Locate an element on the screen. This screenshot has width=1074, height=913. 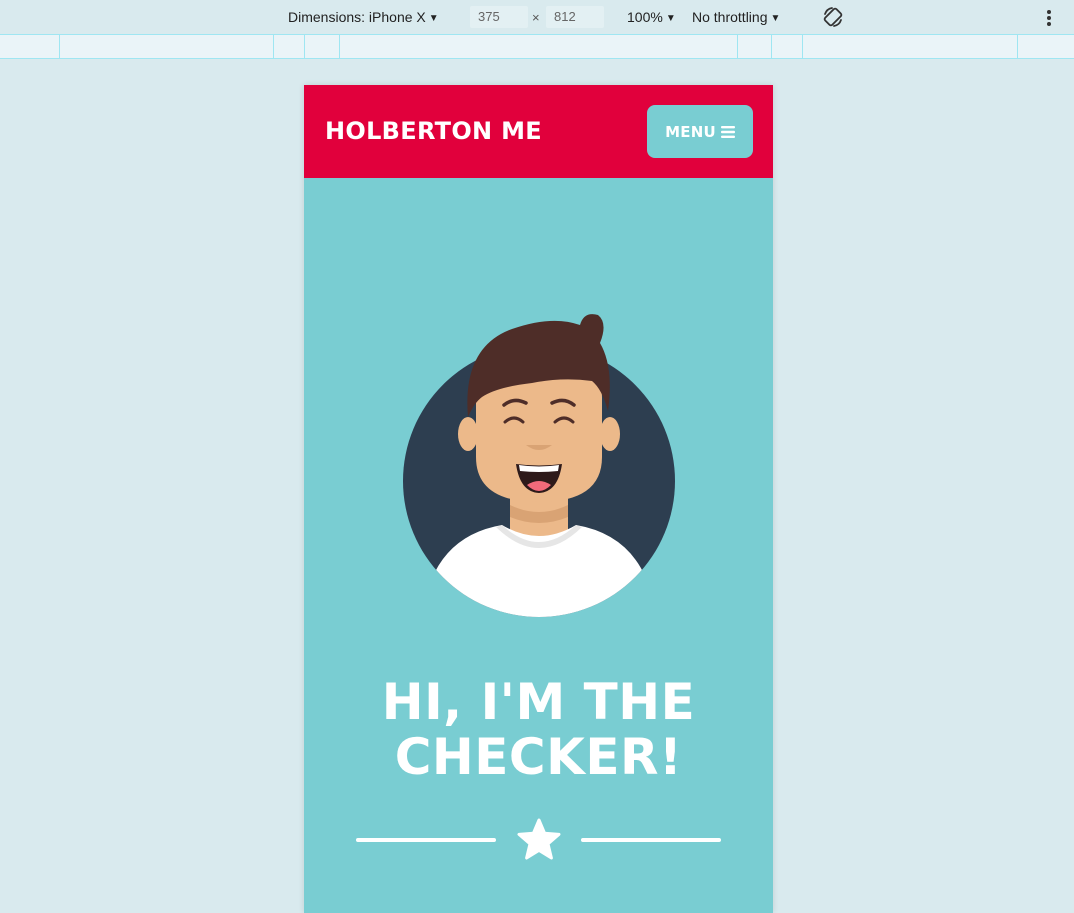
site-header: HOLBERTON ME MENU is located at coordinates (538, 131).